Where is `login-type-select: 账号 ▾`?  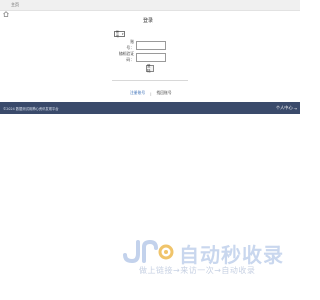 login-type-select: 账号 ▾ is located at coordinates (119, 34).